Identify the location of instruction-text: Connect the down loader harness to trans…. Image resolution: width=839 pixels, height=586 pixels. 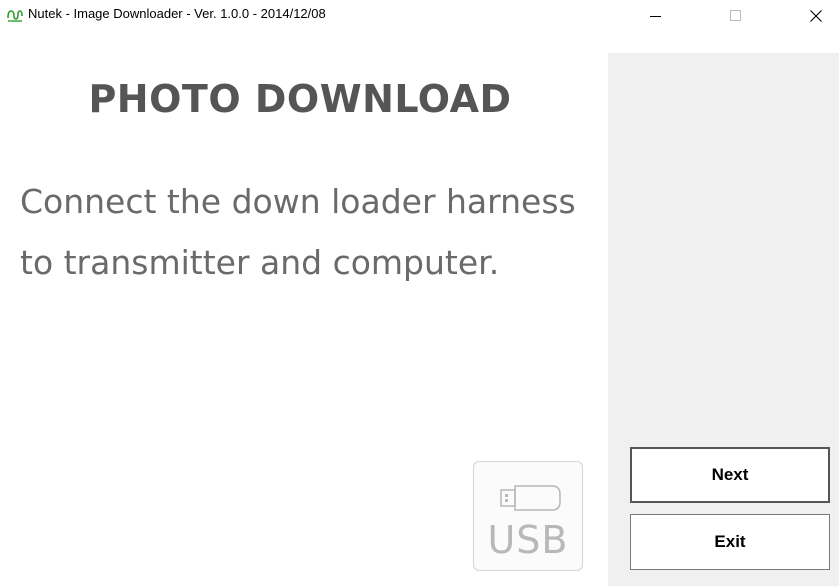
(298, 232).